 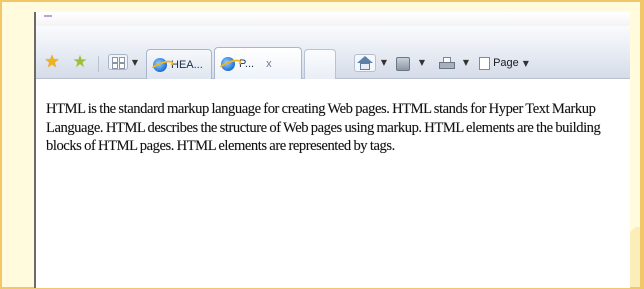 I want to click on page-menu-button: Page ▼, so click(x=504, y=63).